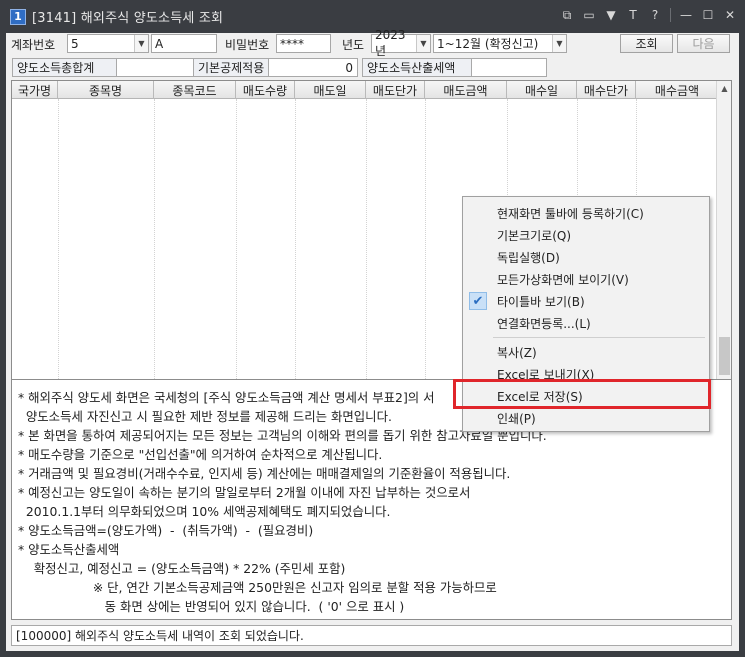 Image resolution: width=745 pixels, height=657 pixels. Describe the element at coordinates (677, 90) in the screenshot. I see `column-header: 매수금액` at that location.